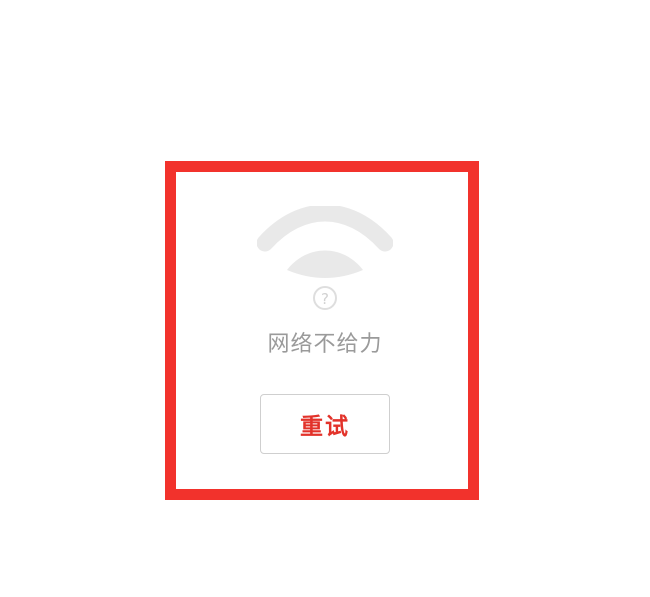  Describe the element at coordinates (325, 427) in the screenshot. I see `retry-label: 重试` at that location.